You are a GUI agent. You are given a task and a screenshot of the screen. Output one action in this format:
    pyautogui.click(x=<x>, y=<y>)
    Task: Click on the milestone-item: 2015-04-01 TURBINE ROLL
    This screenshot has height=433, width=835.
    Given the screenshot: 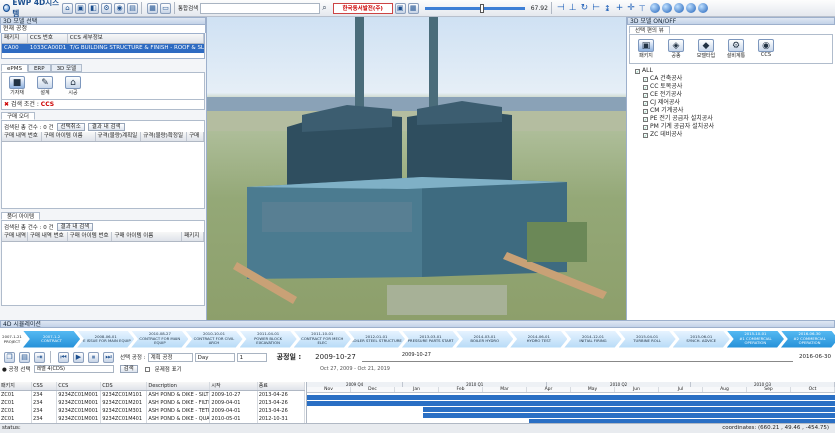 What is the action you would take?
    pyautogui.click(x=647, y=339)
    